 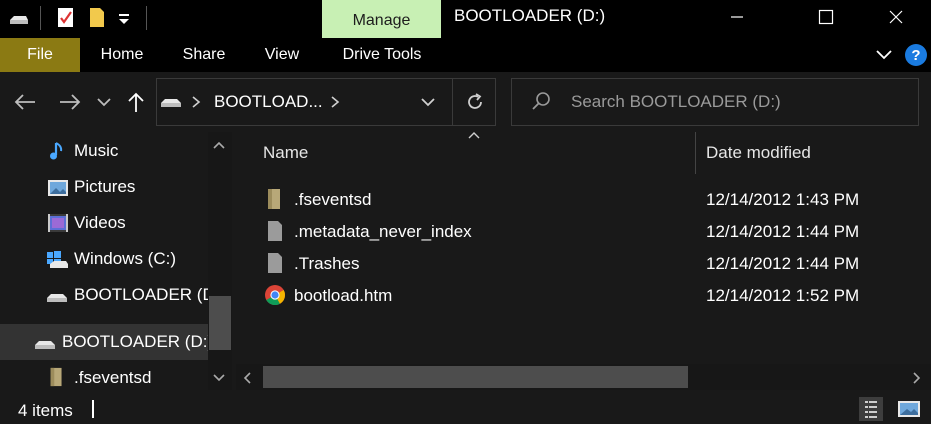 What do you see at coordinates (884, 54) in the screenshot?
I see `expand-ribbon-icon` at bounding box center [884, 54].